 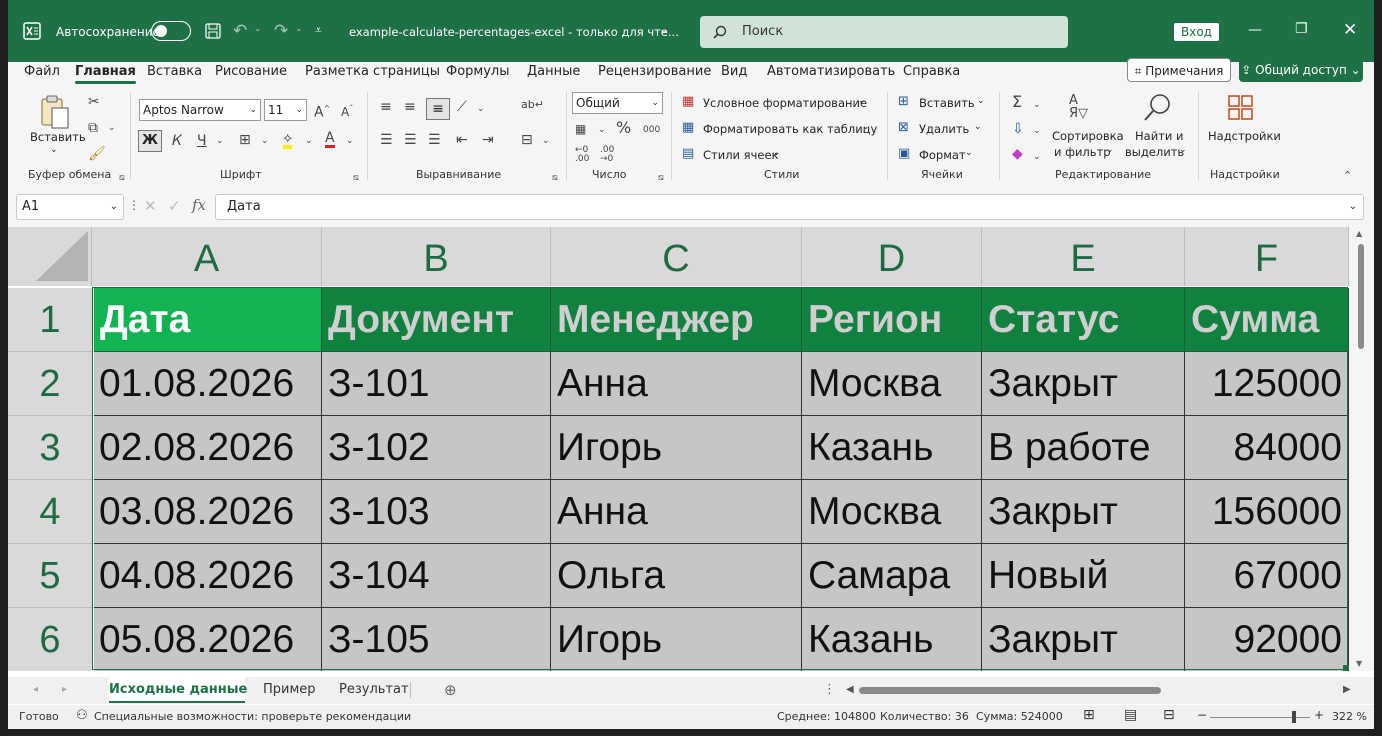 What do you see at coordinates (676, 639) in the screenshot?
I see `cell-c6: Игорь` at bounding box center [676, 639].